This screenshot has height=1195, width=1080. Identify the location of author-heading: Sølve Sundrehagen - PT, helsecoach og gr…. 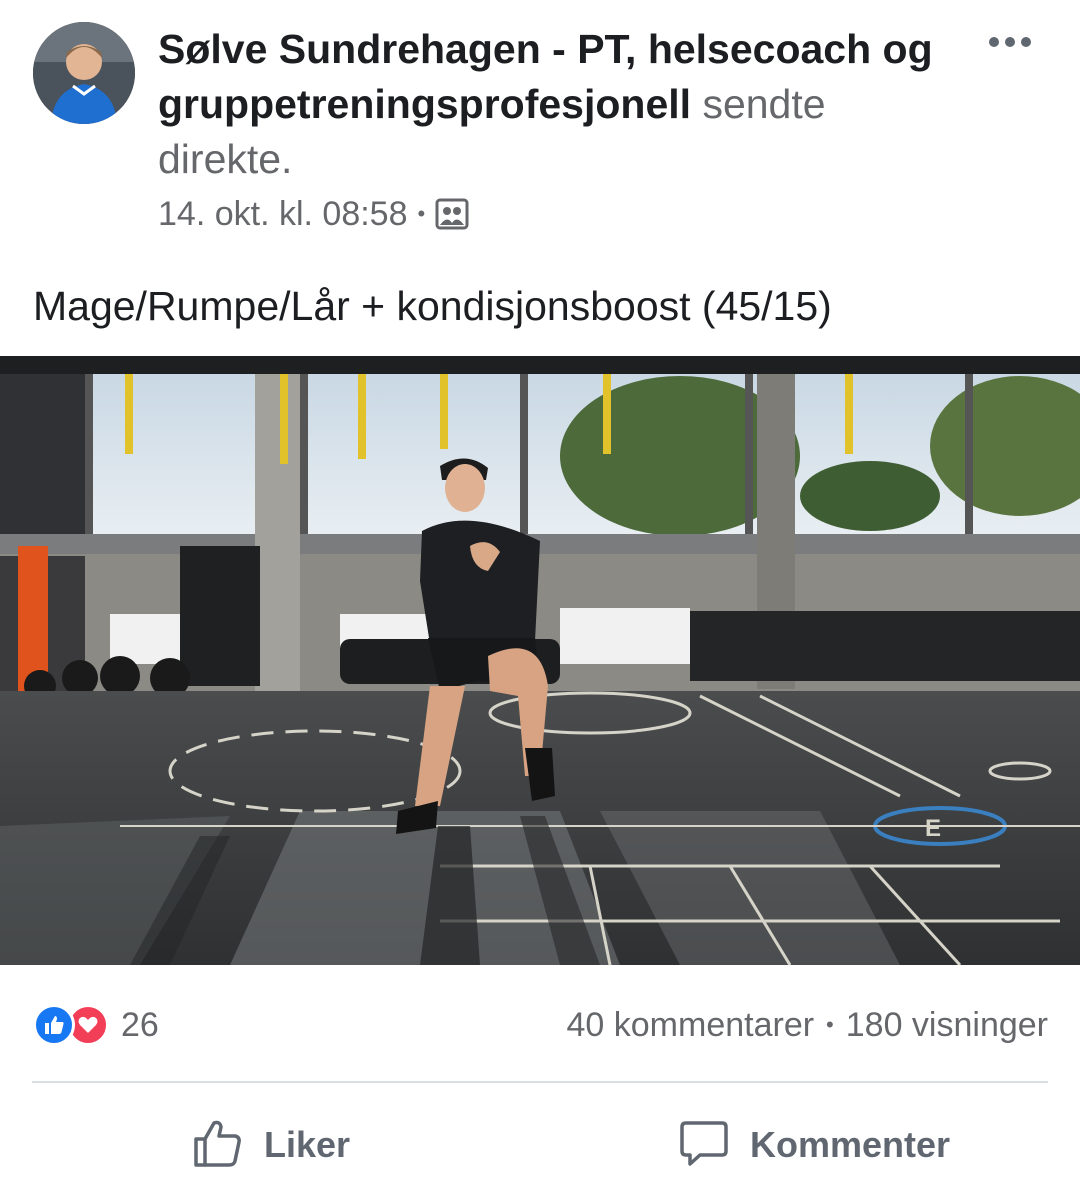
(558, 104).